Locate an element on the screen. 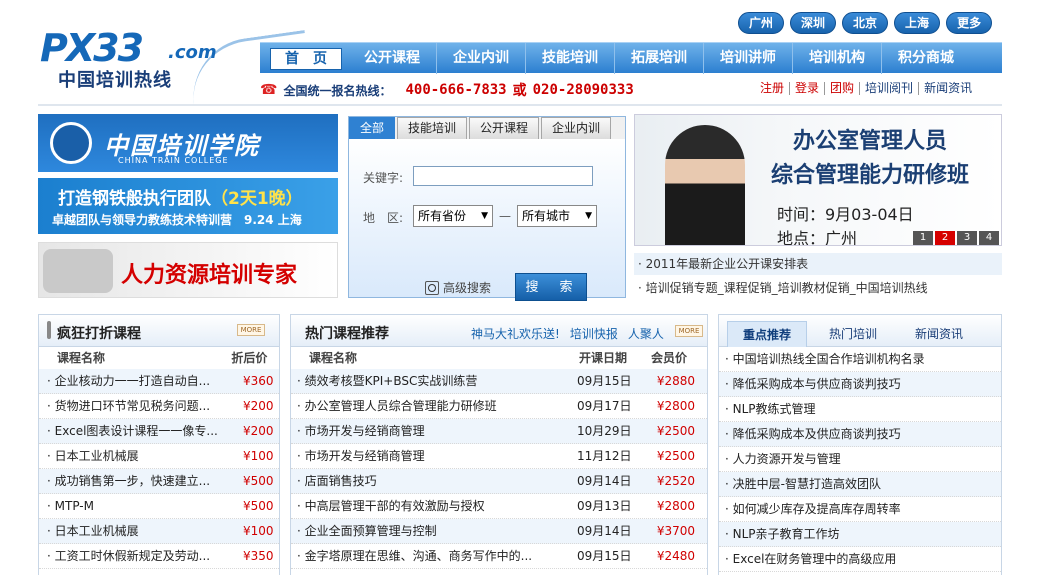 The height and width of the screenshot is (575, 1041). list-item: · 工资工时休假新规定及劳动... ¥350 is located at coordinates (159, 556).